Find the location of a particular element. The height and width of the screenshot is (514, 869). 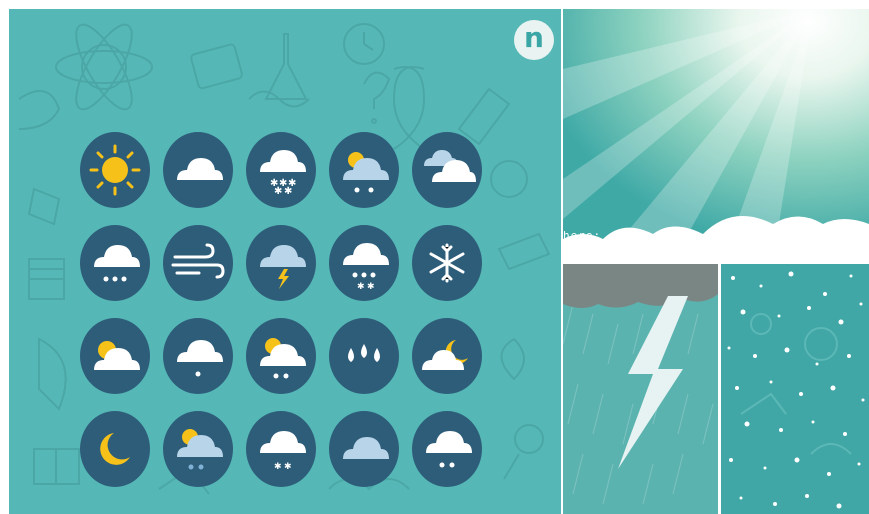

snowflake-icon is located at coordinates (447, 263).